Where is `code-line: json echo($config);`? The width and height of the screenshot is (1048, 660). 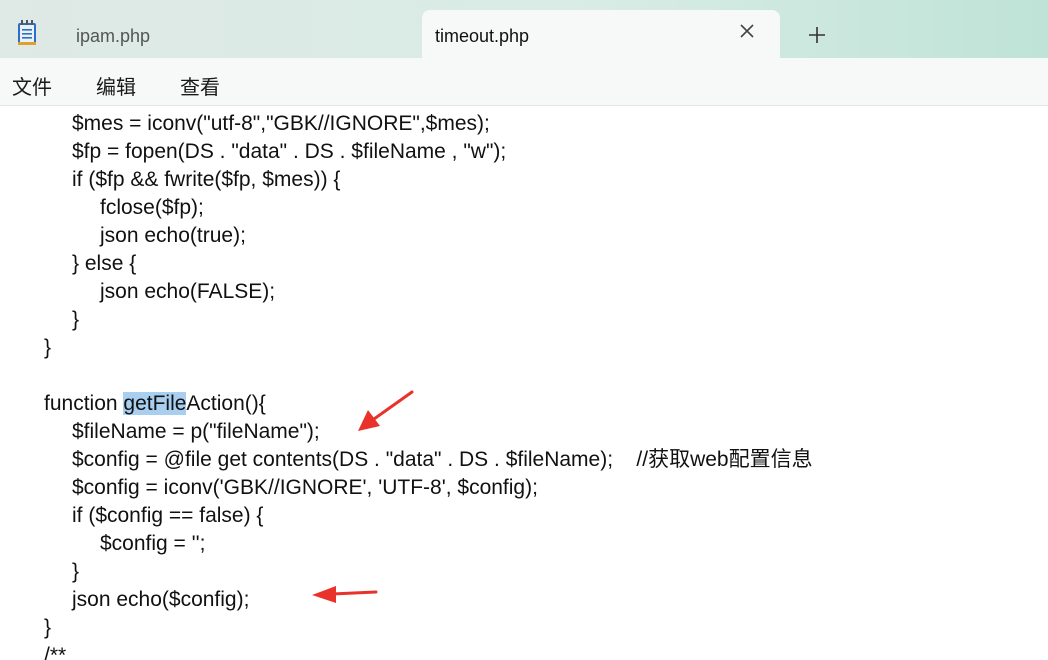 code-line: json echo($config); is located at coordinates (161, 599).